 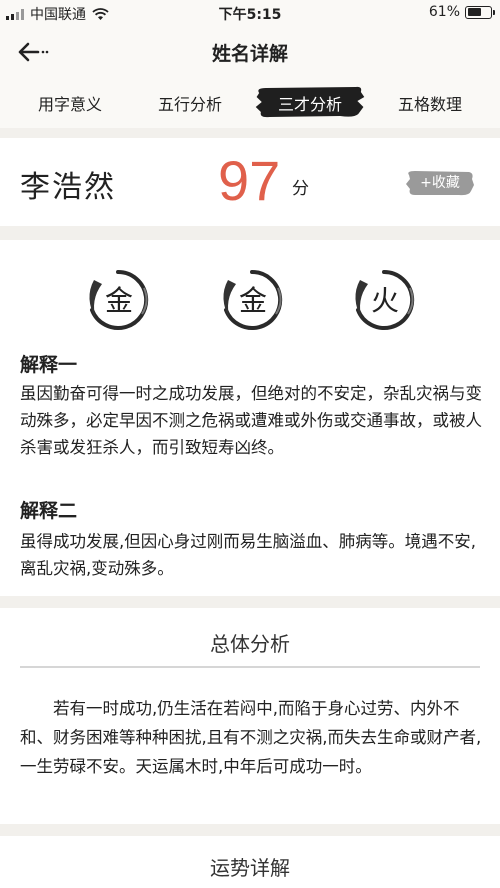 I want to click on name-score-card: 李浩然 97 分 +收藏, so click(x=250, y=182).